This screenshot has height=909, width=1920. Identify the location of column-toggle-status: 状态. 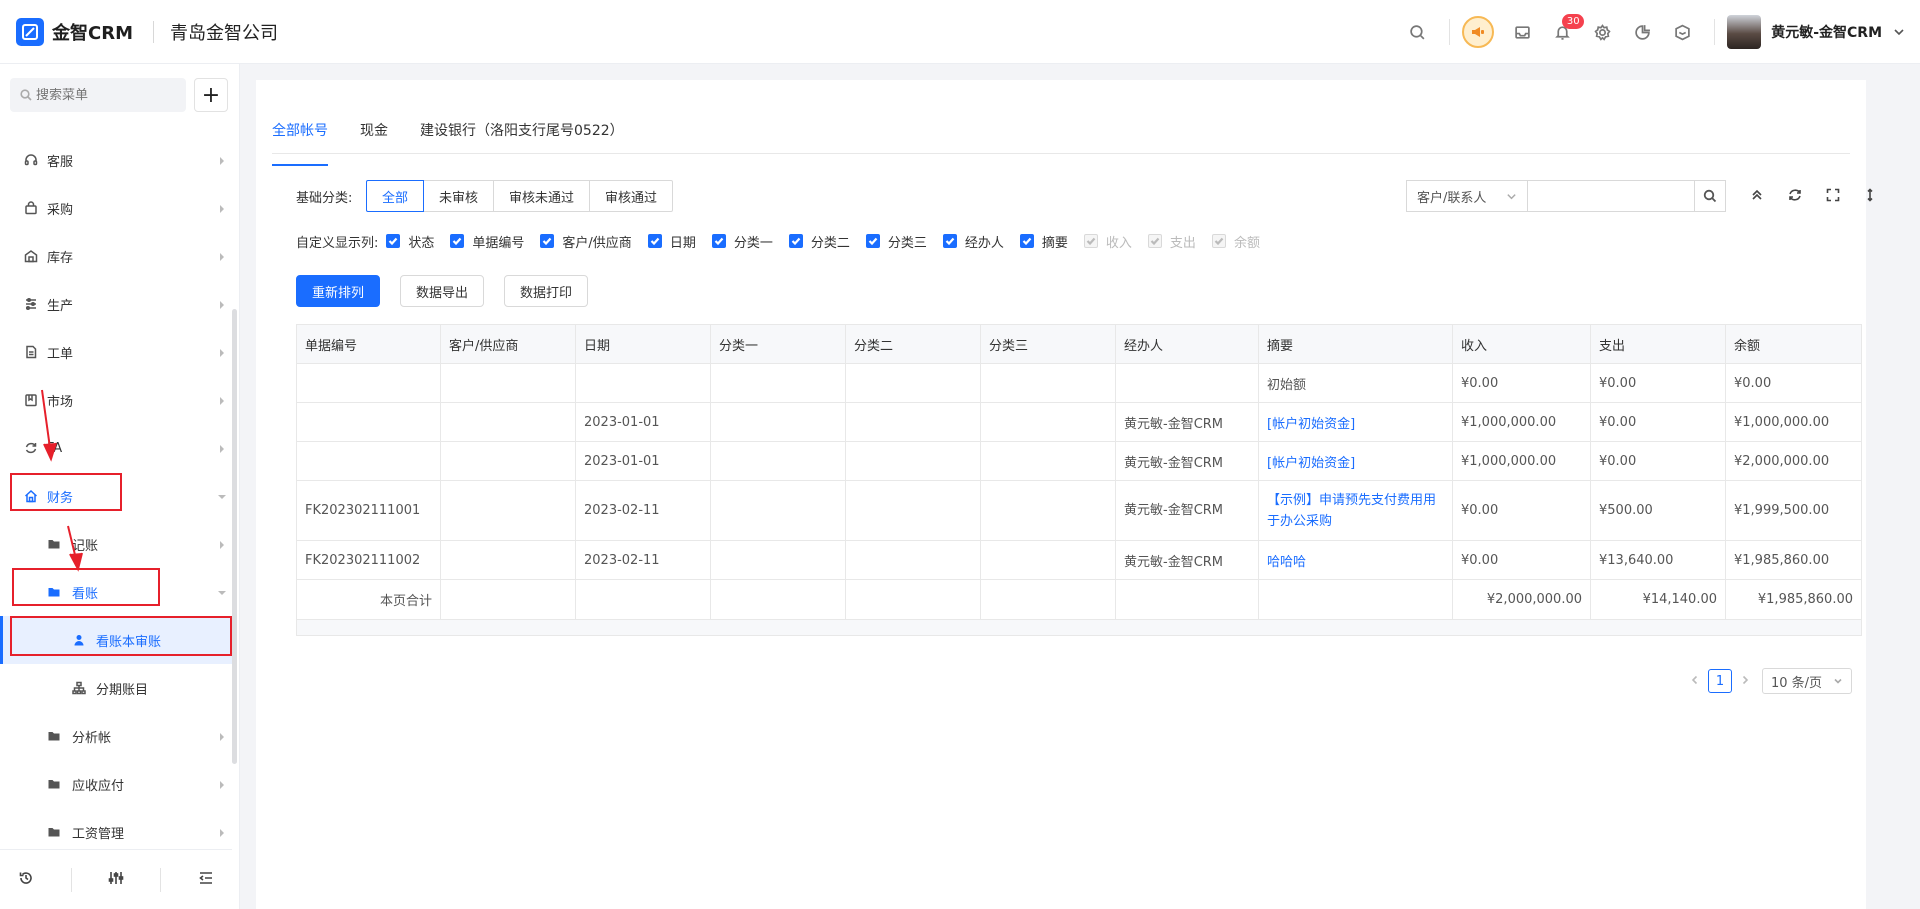
(410, 241).